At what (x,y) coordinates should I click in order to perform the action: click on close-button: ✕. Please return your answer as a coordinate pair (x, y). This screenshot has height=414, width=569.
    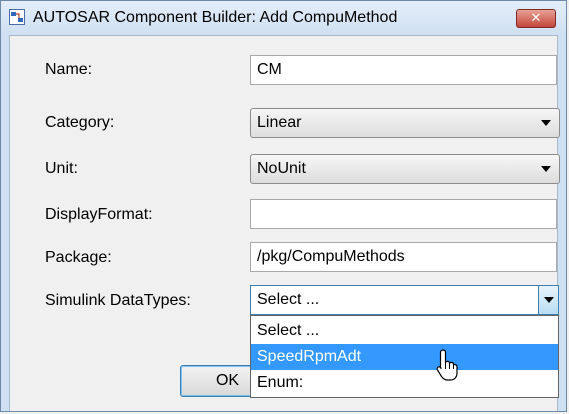
    Looking at the image, I should click on (536, 18).